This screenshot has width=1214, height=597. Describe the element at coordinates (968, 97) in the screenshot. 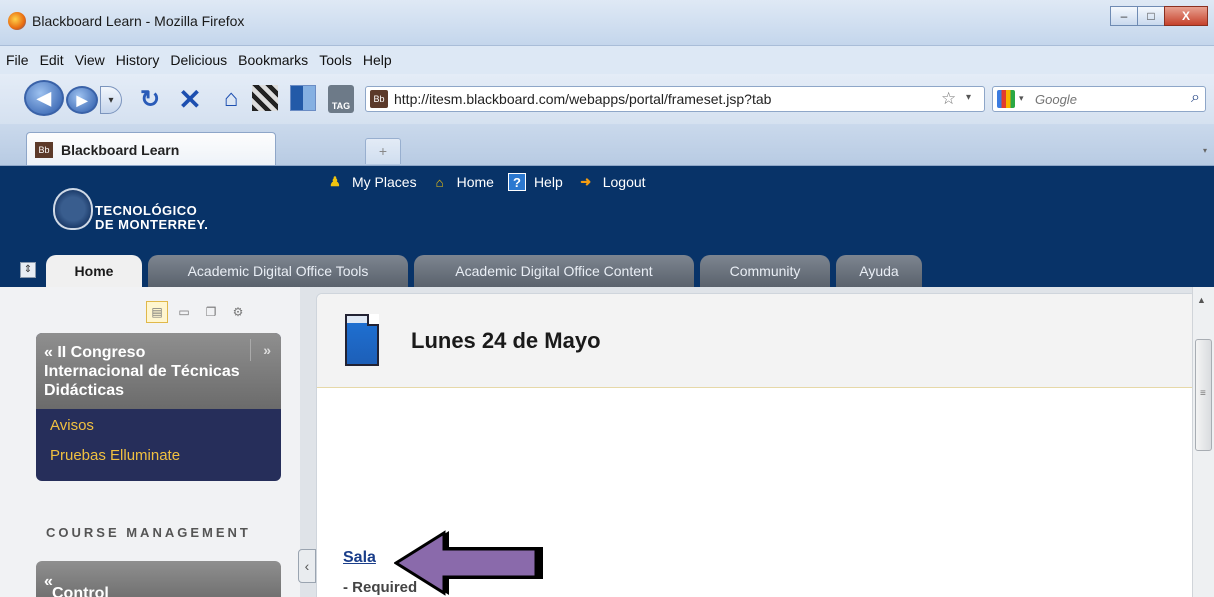

I see `url-dropdown-icon: ▾` at that location.